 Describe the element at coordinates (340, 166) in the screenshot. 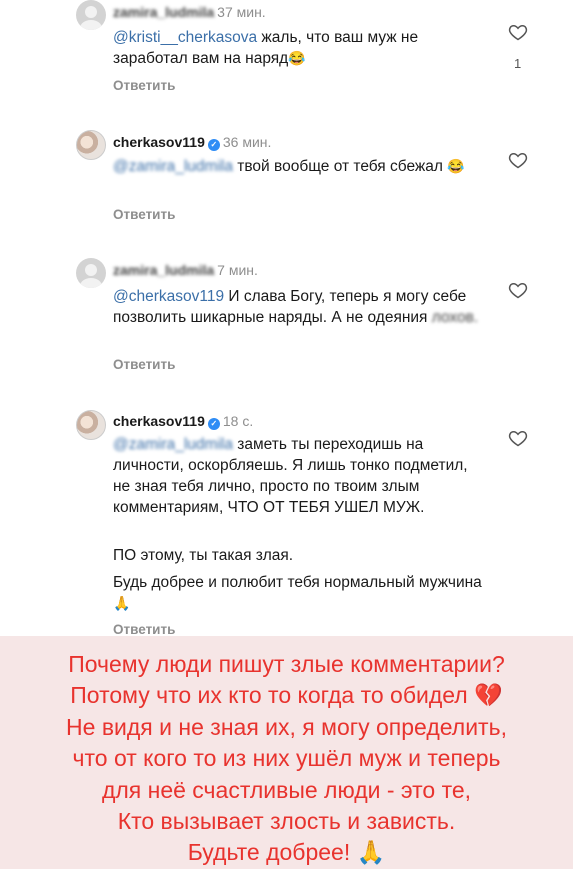

I see `comment-body: твой вообще от тебя сбежал` at that location.